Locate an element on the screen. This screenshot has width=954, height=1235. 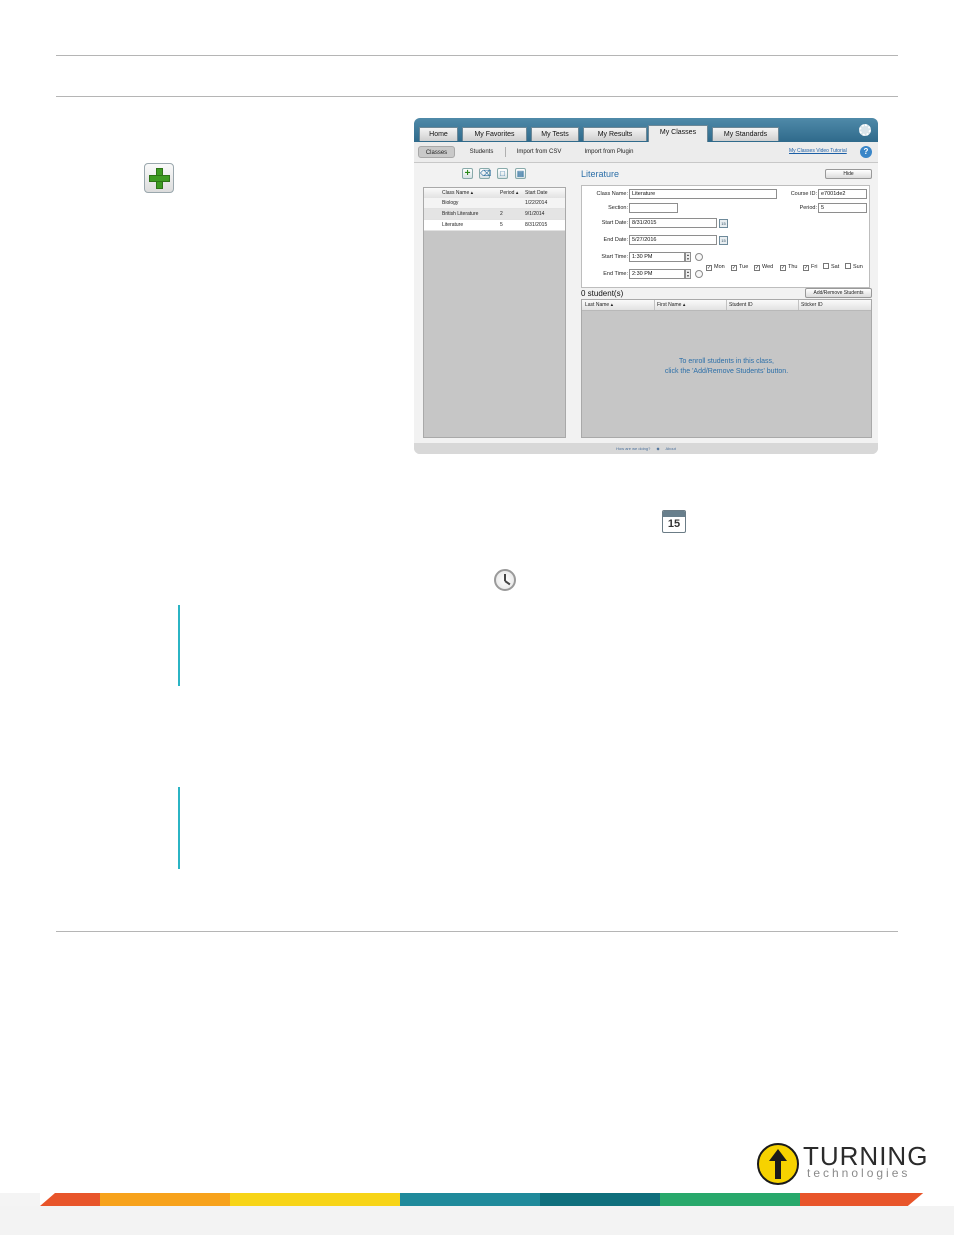
subtab-classes: Classes is located at coordinates (436, 152).